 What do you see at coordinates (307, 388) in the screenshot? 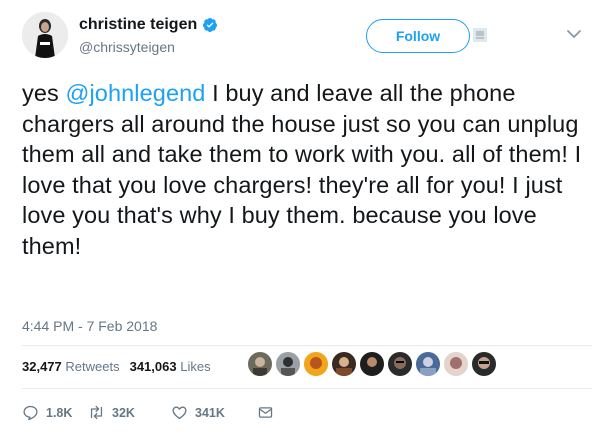
I see `divider-bottom` at bounding box center [307, 388].